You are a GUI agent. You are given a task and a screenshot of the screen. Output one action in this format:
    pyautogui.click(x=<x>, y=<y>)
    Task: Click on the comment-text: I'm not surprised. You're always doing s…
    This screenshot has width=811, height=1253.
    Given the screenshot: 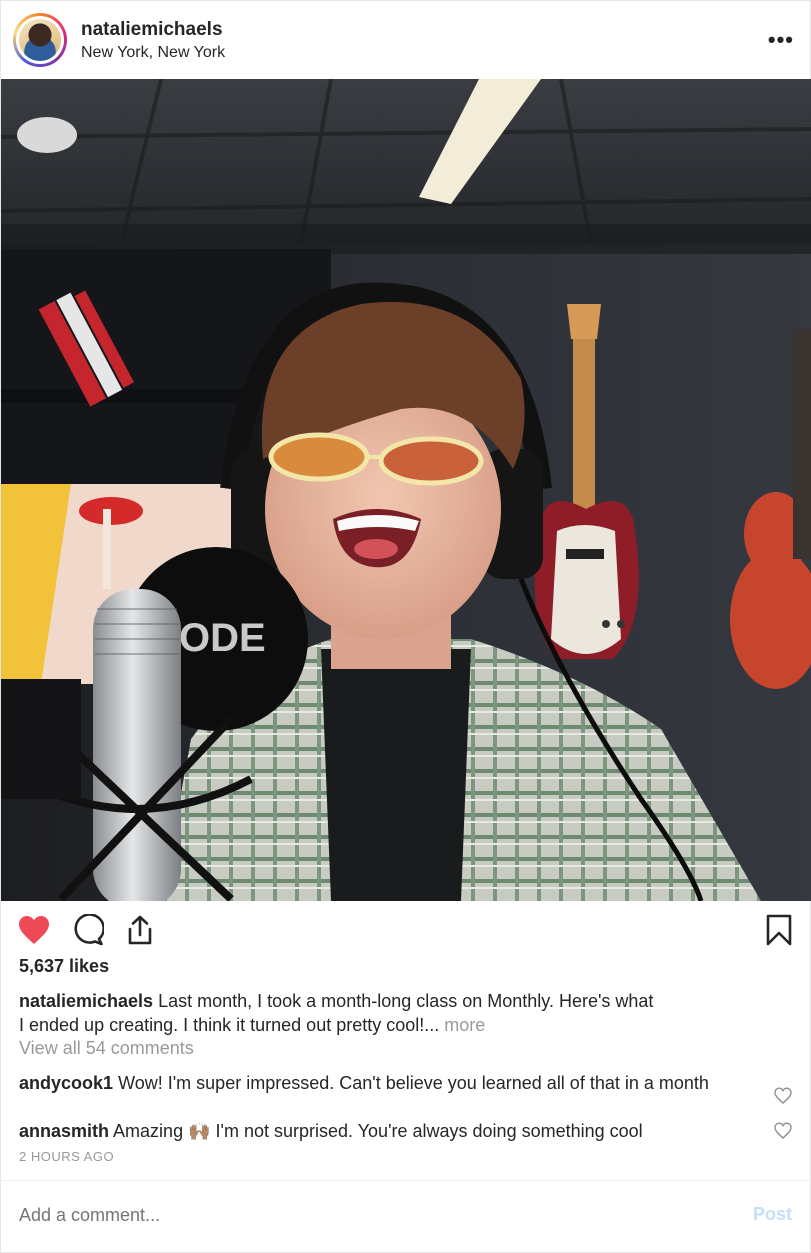 What is the action you would take?
    pyautogui.click(x=429, y=1131)
    